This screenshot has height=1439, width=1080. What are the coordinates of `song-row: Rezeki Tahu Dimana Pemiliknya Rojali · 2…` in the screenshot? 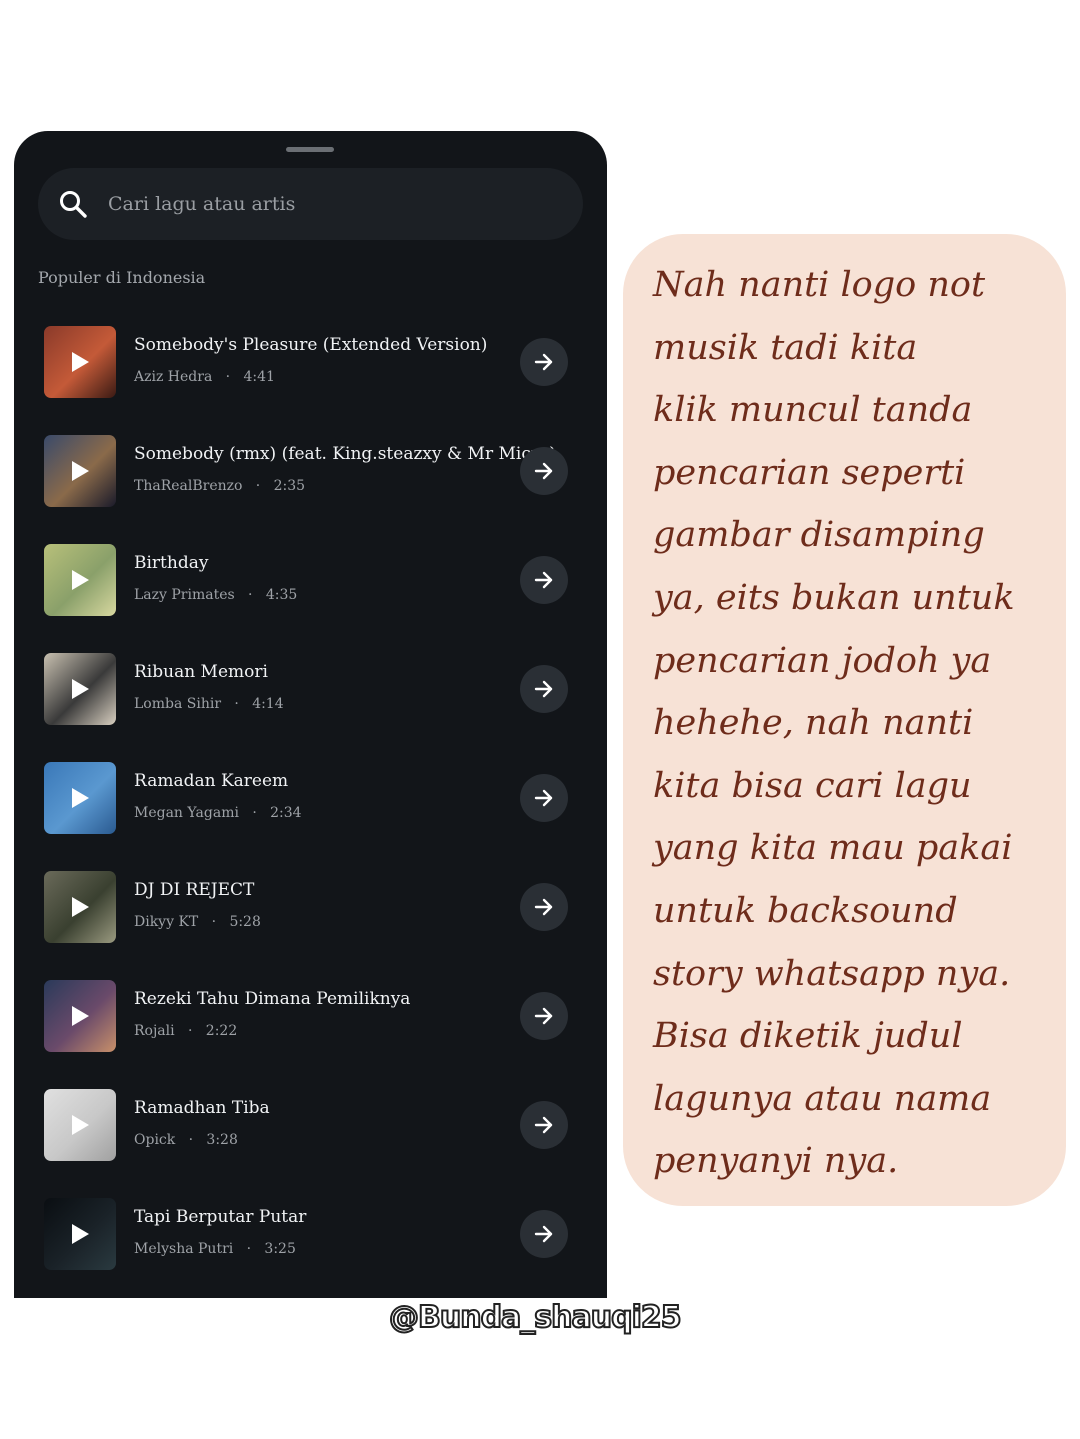 It's located at (310, 1015).